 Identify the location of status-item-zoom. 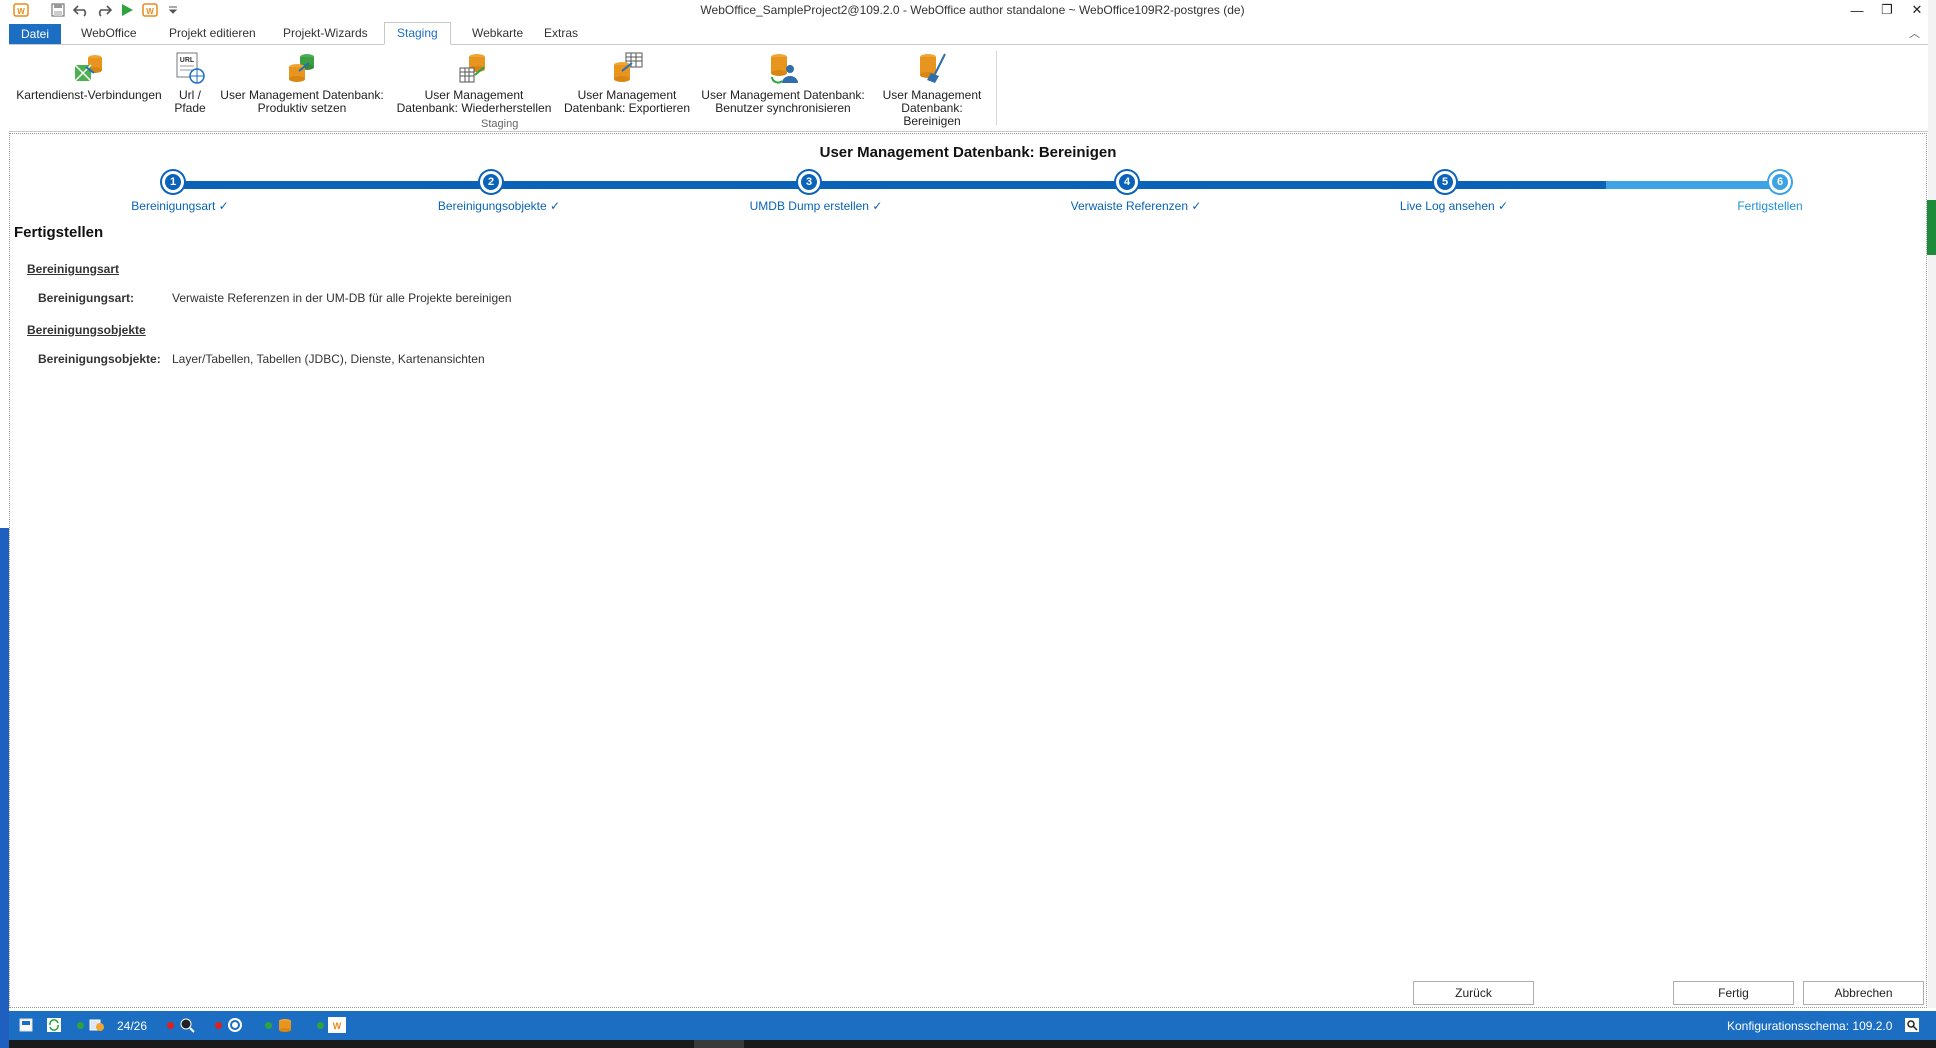
(1912, 1025).